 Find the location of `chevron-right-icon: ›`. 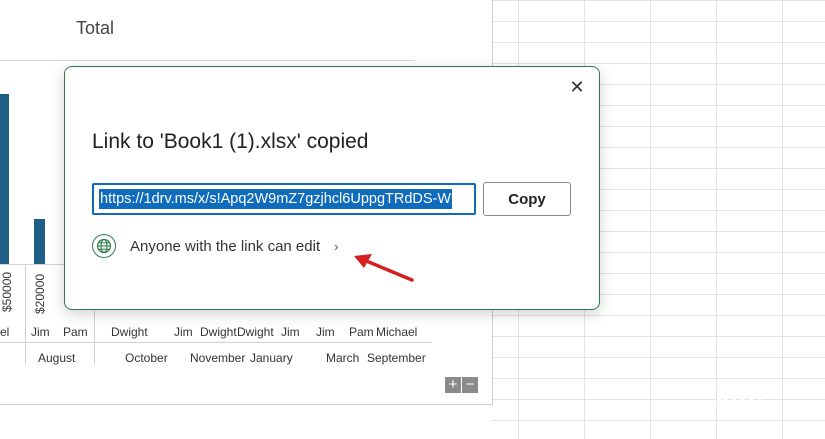

chevron-right-icon: › is located at coordinates (336, 246).